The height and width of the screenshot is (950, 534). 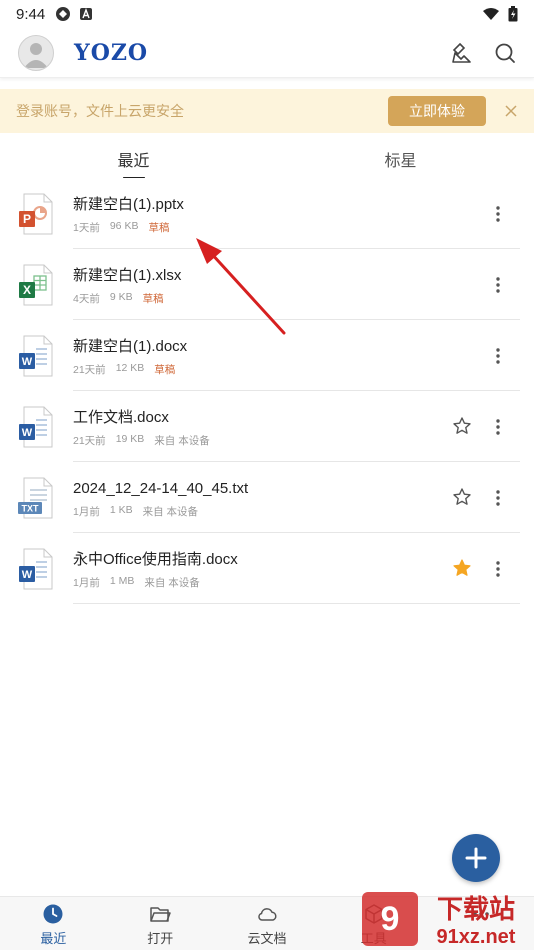 What do you see at coordinates (267, 938) in the screenshot?
I see `nav-cloud-label: 云文档` at bounding box center [267, 938].